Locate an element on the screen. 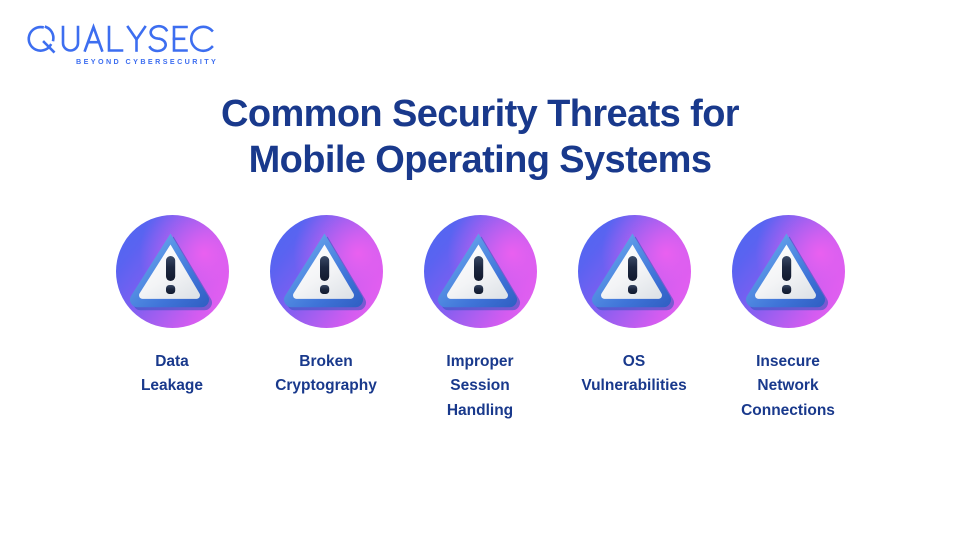 This screenshot has height=540, width=960. threat-label: OS Vulnerabilities is located at coordinates (634, 374).